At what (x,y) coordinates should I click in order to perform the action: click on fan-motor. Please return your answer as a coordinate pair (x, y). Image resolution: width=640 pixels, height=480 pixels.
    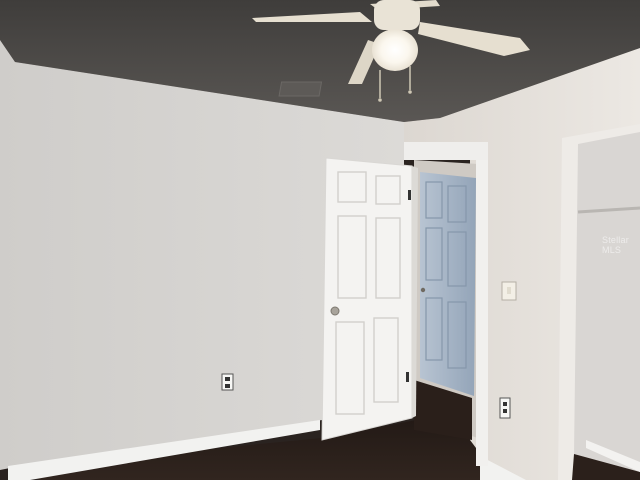
    Looking at the image, I should click on (397, 15).